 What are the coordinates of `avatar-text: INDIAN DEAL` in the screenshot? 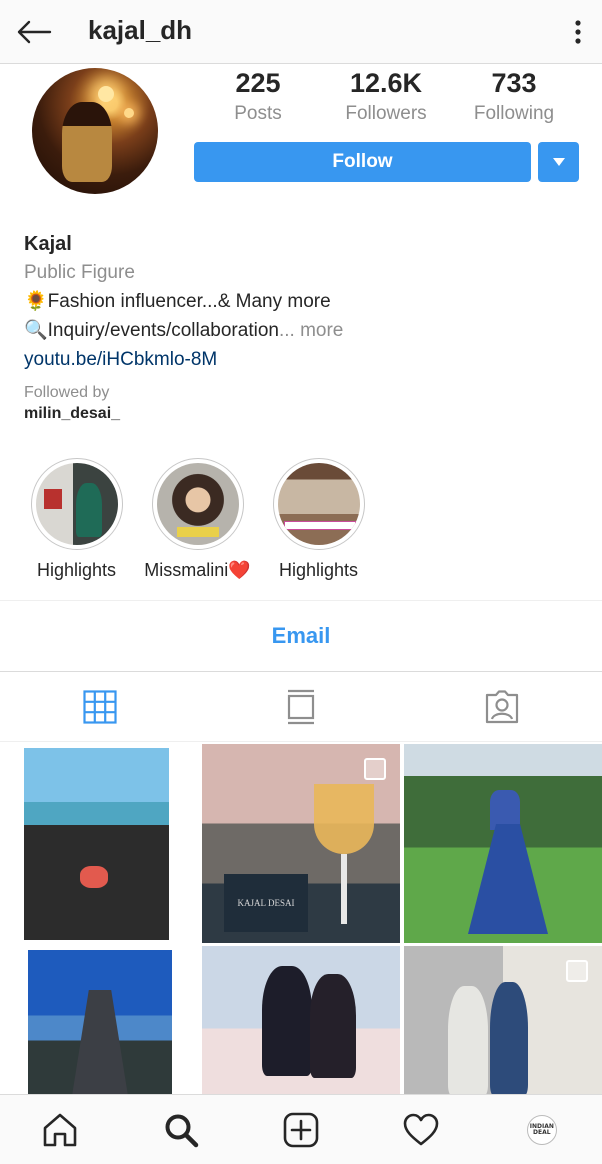 It's located at (541, 1129).